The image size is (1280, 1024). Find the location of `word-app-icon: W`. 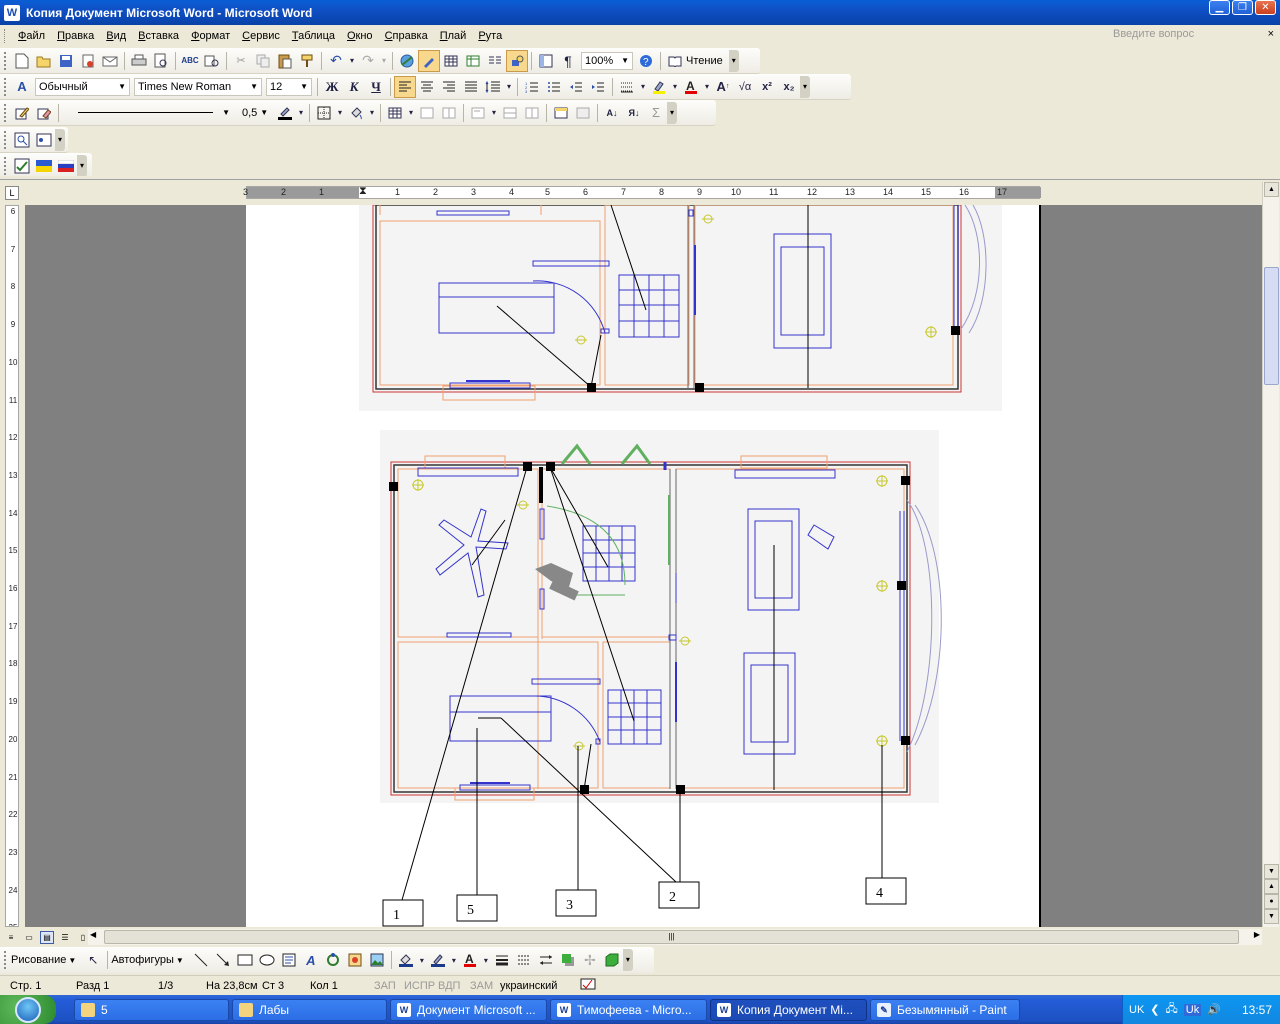

word-app-icon: W is located at coordinates (12, 12).